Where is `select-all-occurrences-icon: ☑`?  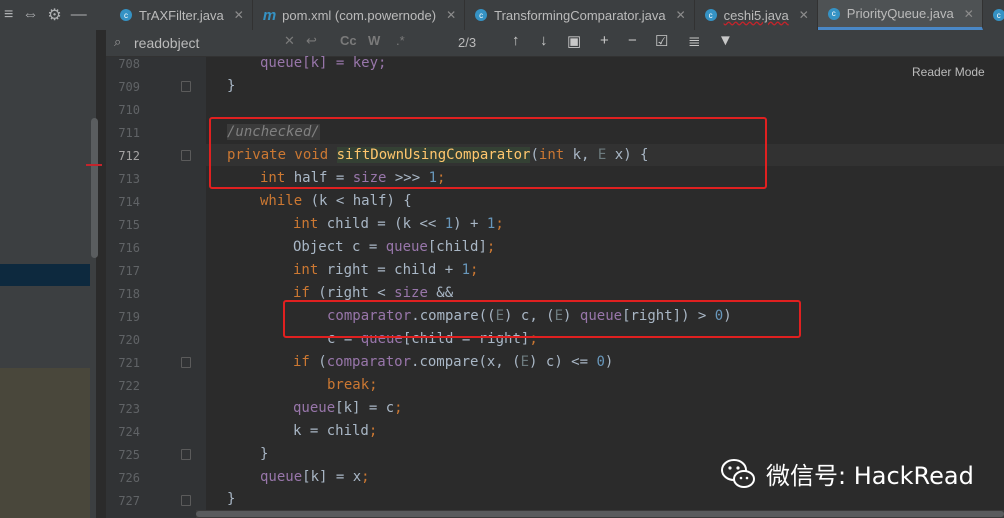 select-all-occurrences-icon: ☑ is located at coordinates (661, 41).